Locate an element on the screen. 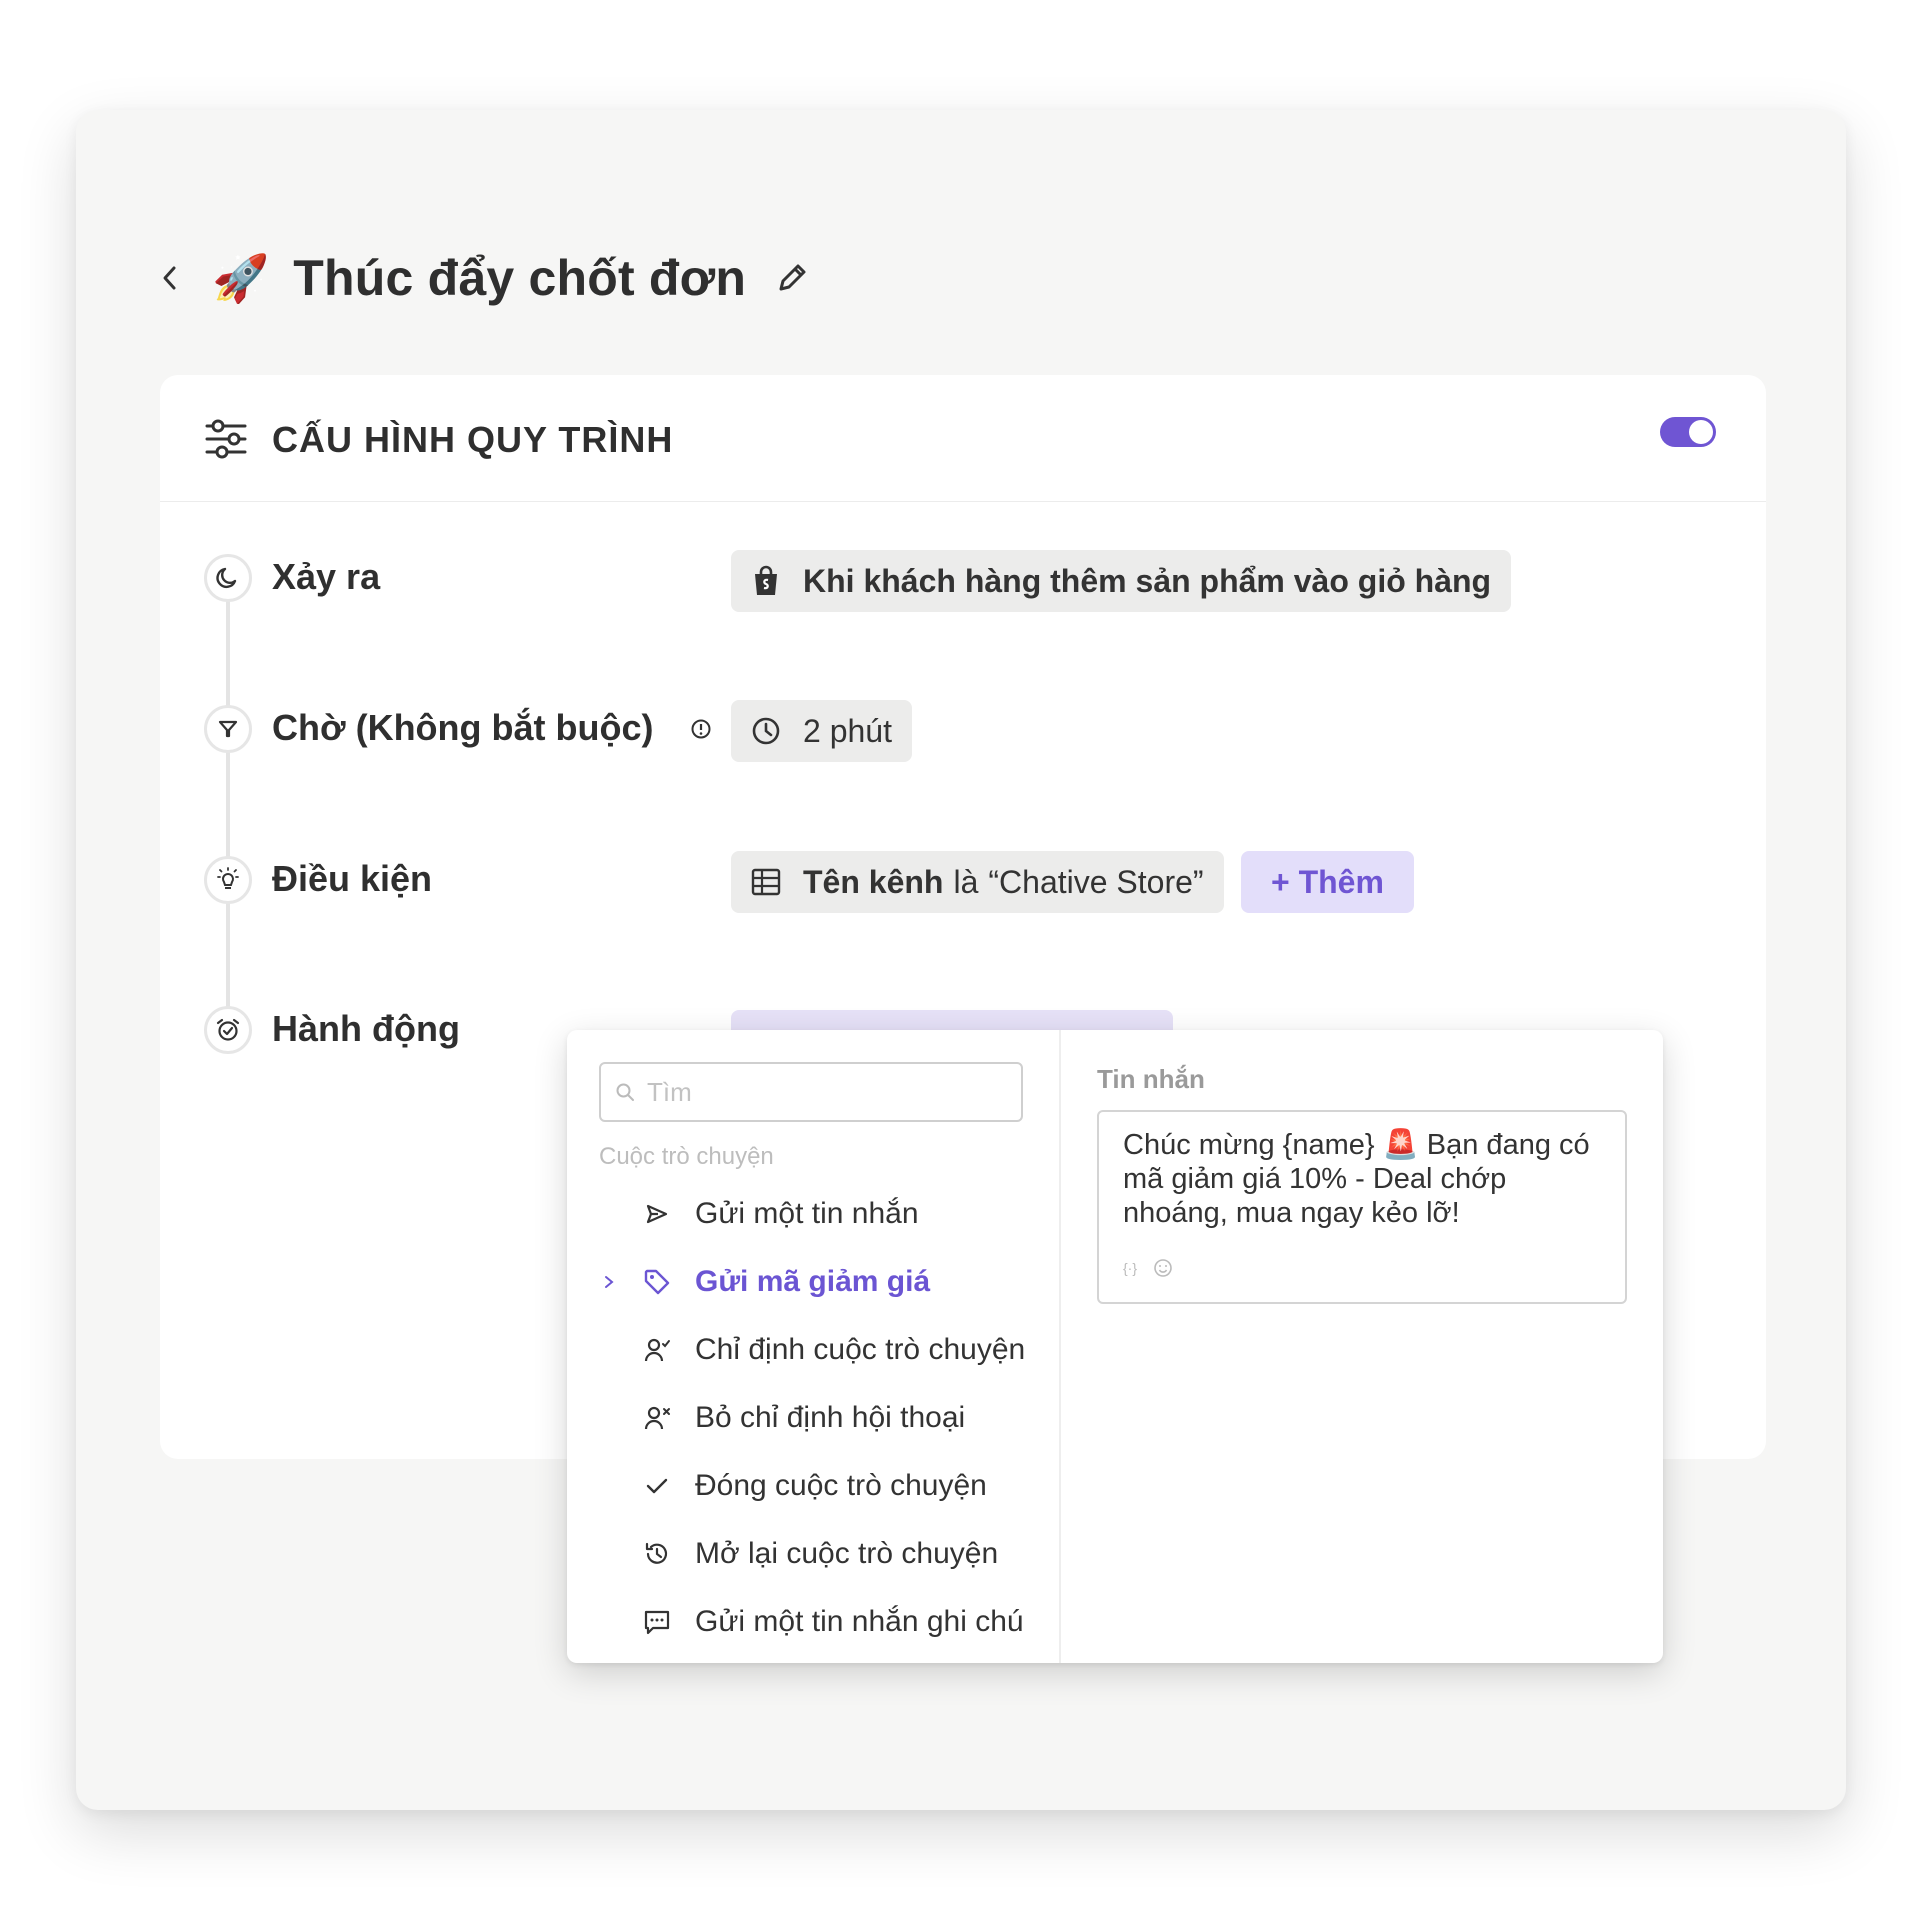 This screenshot has width=1920, height=1920. menu-item-reopen-conversation: Mở lại cuộc trò chuyện is located at coordinates (820, 1554).